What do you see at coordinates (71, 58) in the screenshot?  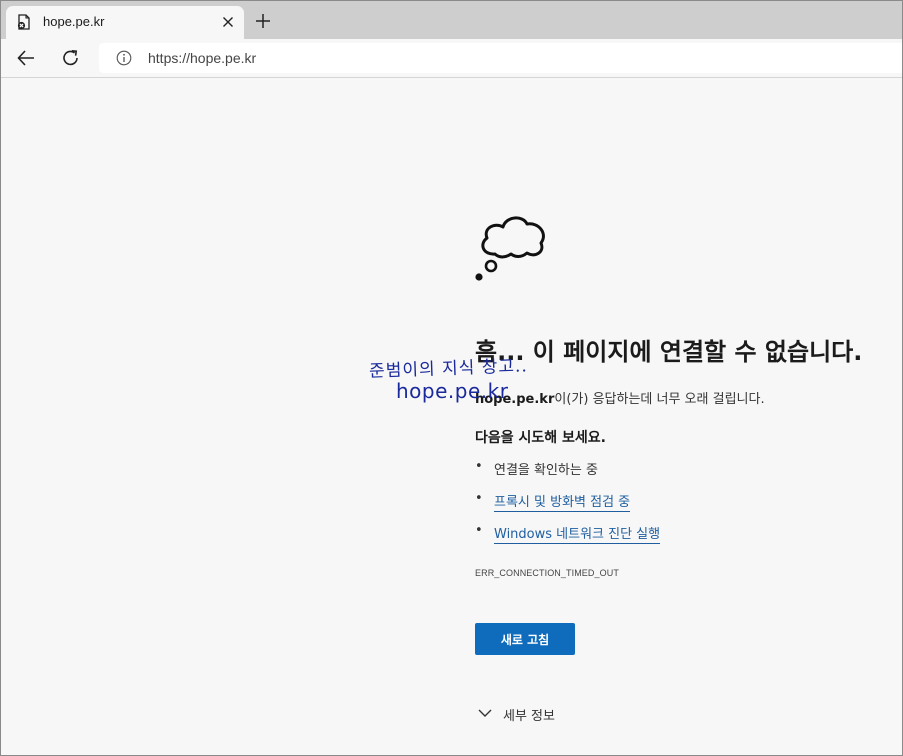 I see `reload-icon` at bounding box center [71, 58].